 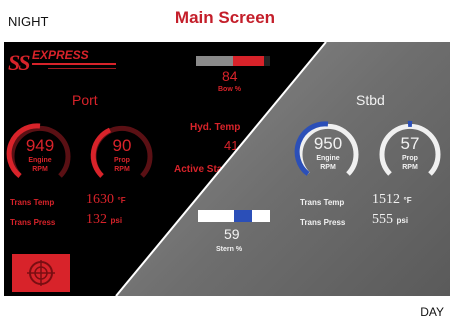 What do you see at coordinates (432, 312) in the screenshot?
I see `day-mode-label: DAY` at bounding box center [432, 312].